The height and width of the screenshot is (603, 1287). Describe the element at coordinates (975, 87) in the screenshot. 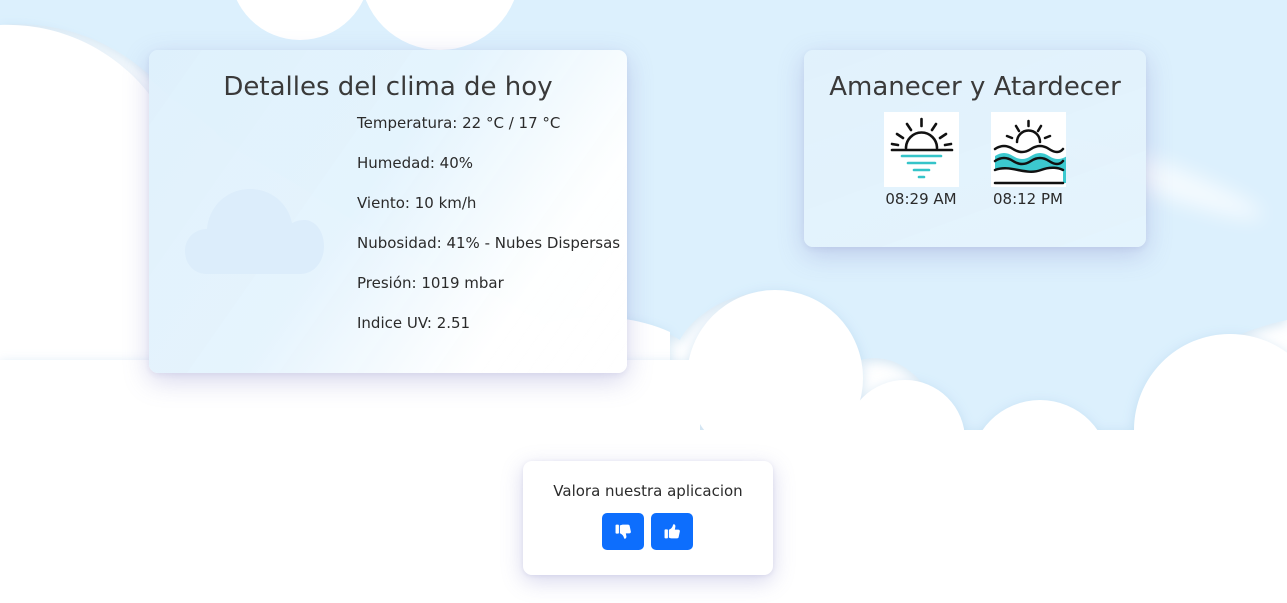

I see `sun-card-title: Amanecer y Atardecer` at that location.